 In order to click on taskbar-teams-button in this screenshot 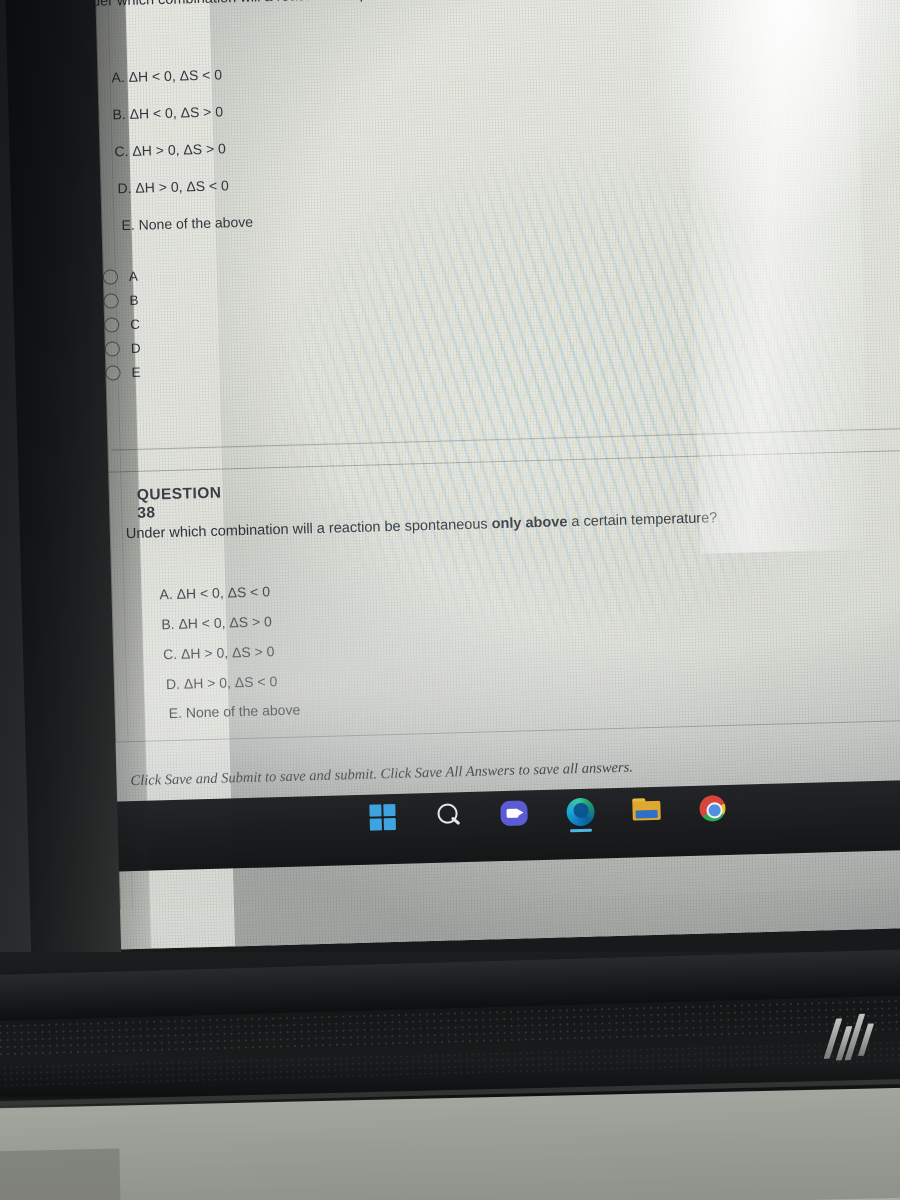, I will do `click(514, 813)`.